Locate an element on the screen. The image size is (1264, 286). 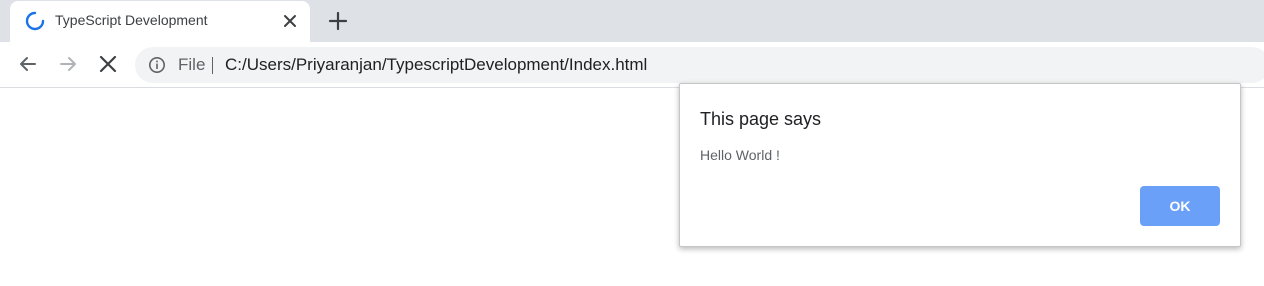
tab-typescript-development: TypeScript Development is located at coordinates (160, 21).